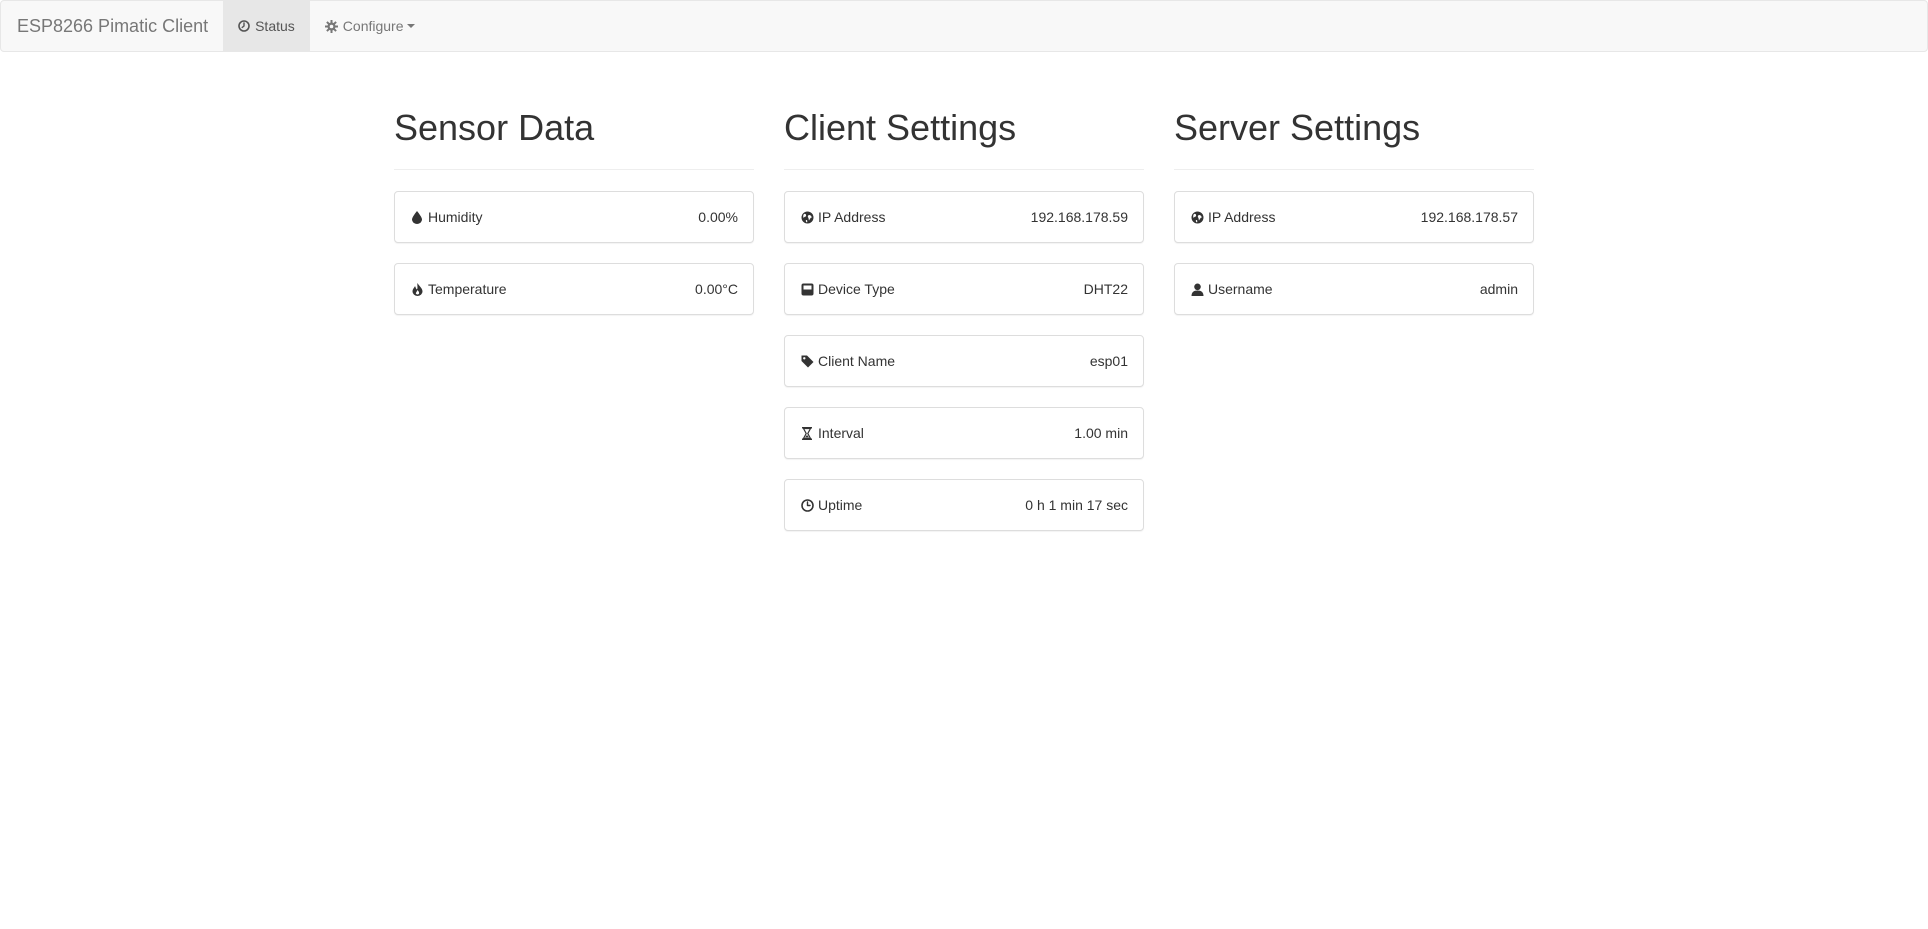  Describe the element at coordinates (417, 217) in the screenshot. I see `tint-icon` at that location.